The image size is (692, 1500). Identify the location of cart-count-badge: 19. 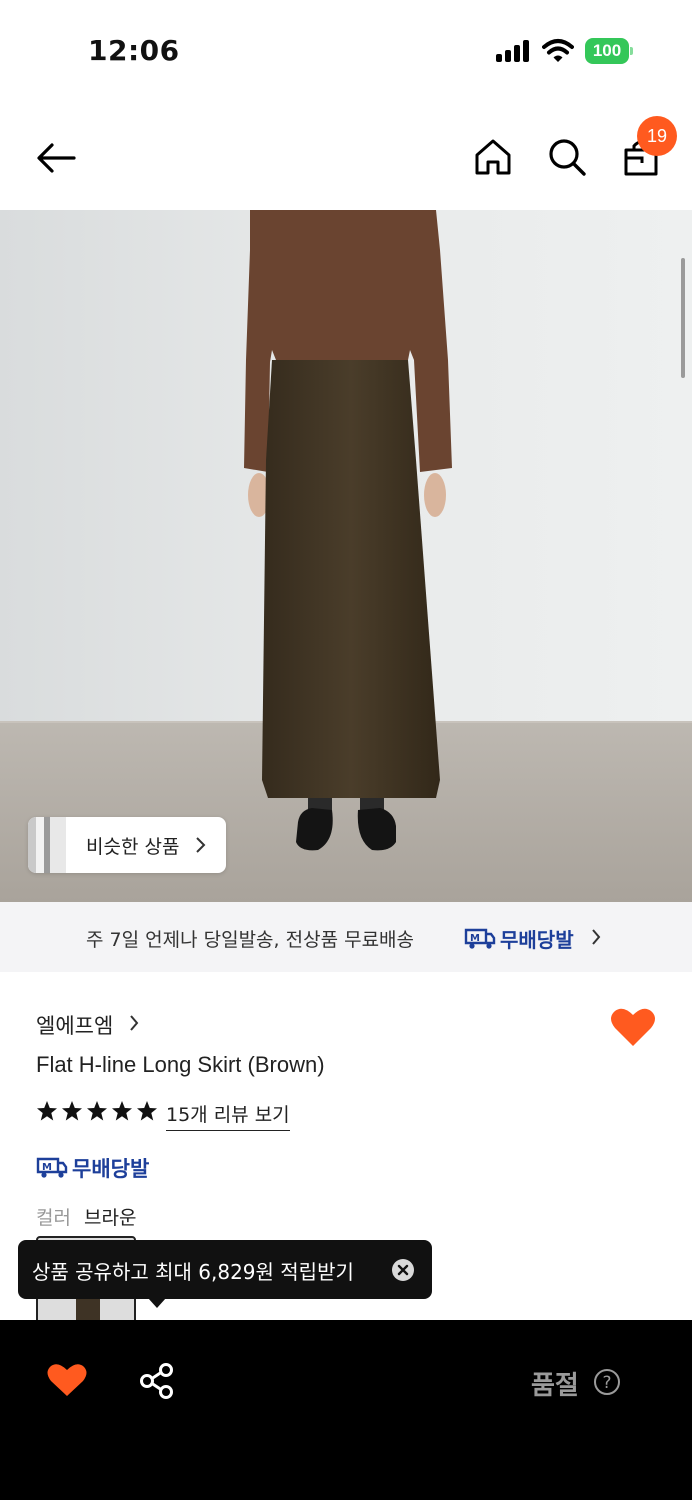
(657, 136).